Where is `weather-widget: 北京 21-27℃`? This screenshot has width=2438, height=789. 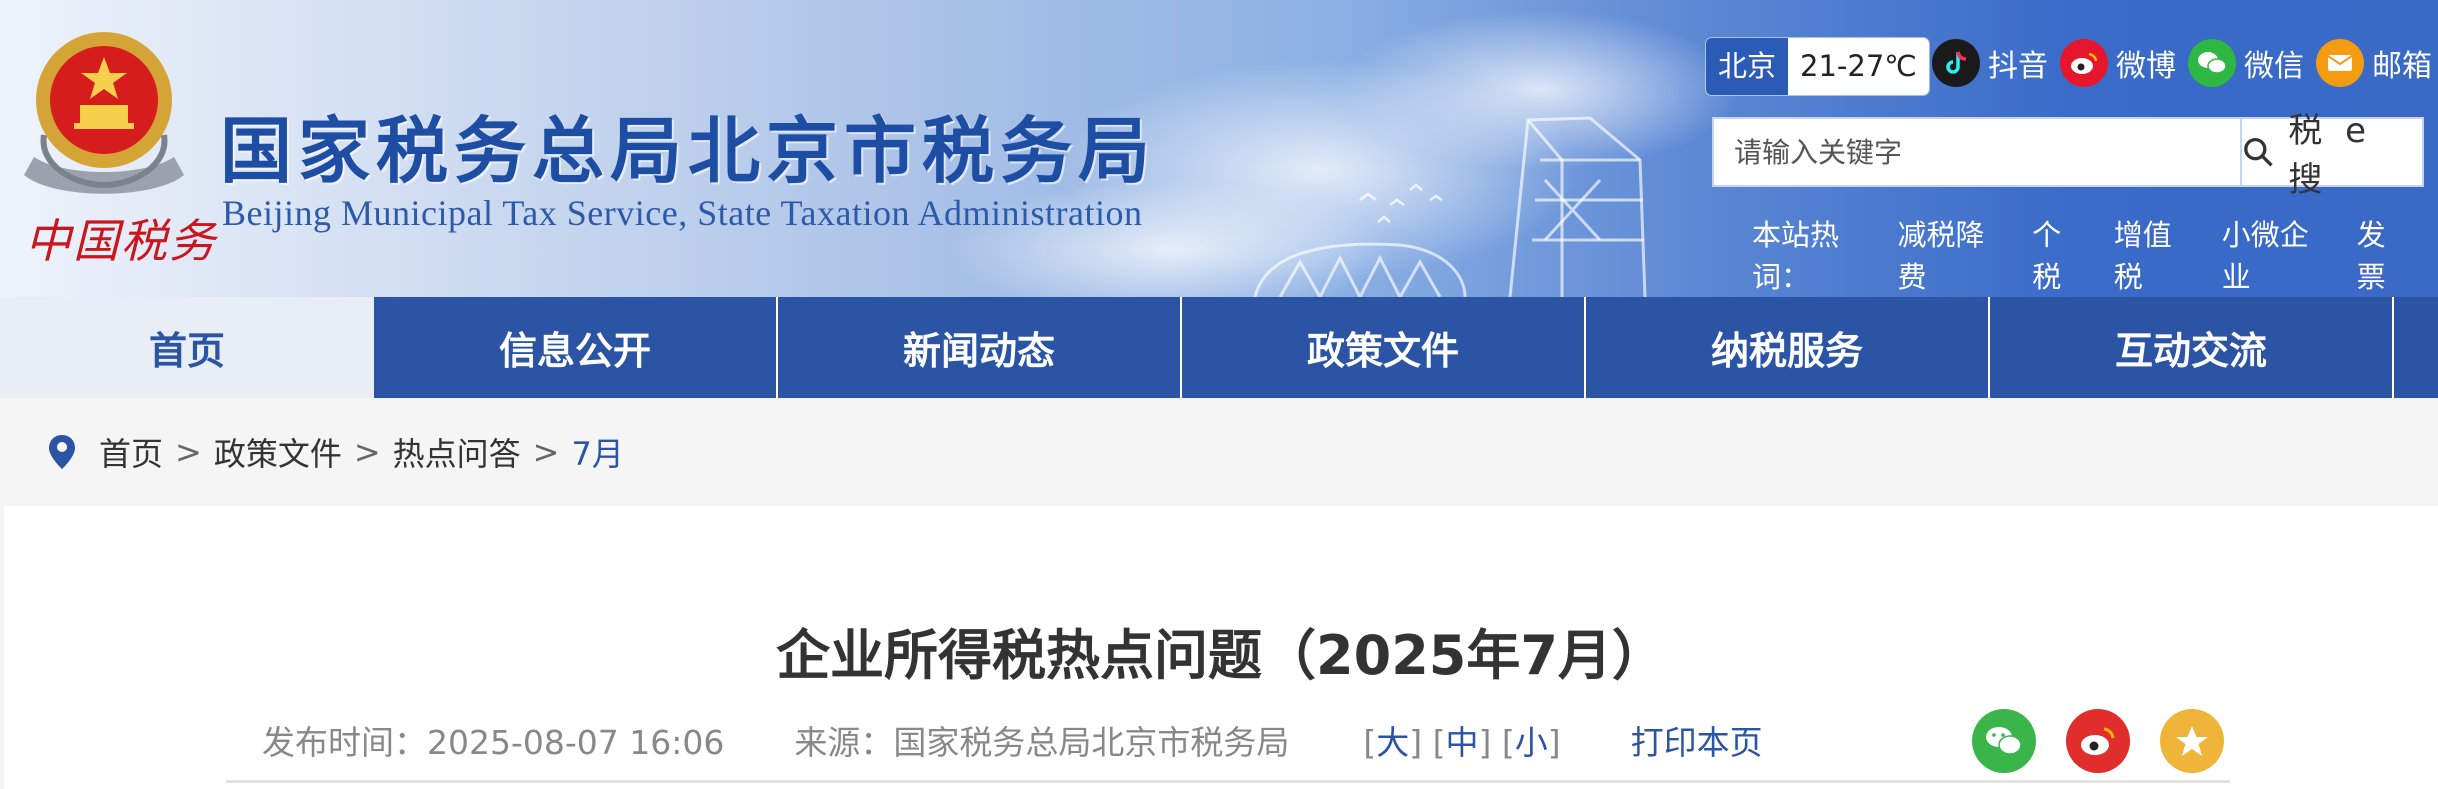 weather-widget: 北京 21-27℃ is located at coordinates (1817, 66).